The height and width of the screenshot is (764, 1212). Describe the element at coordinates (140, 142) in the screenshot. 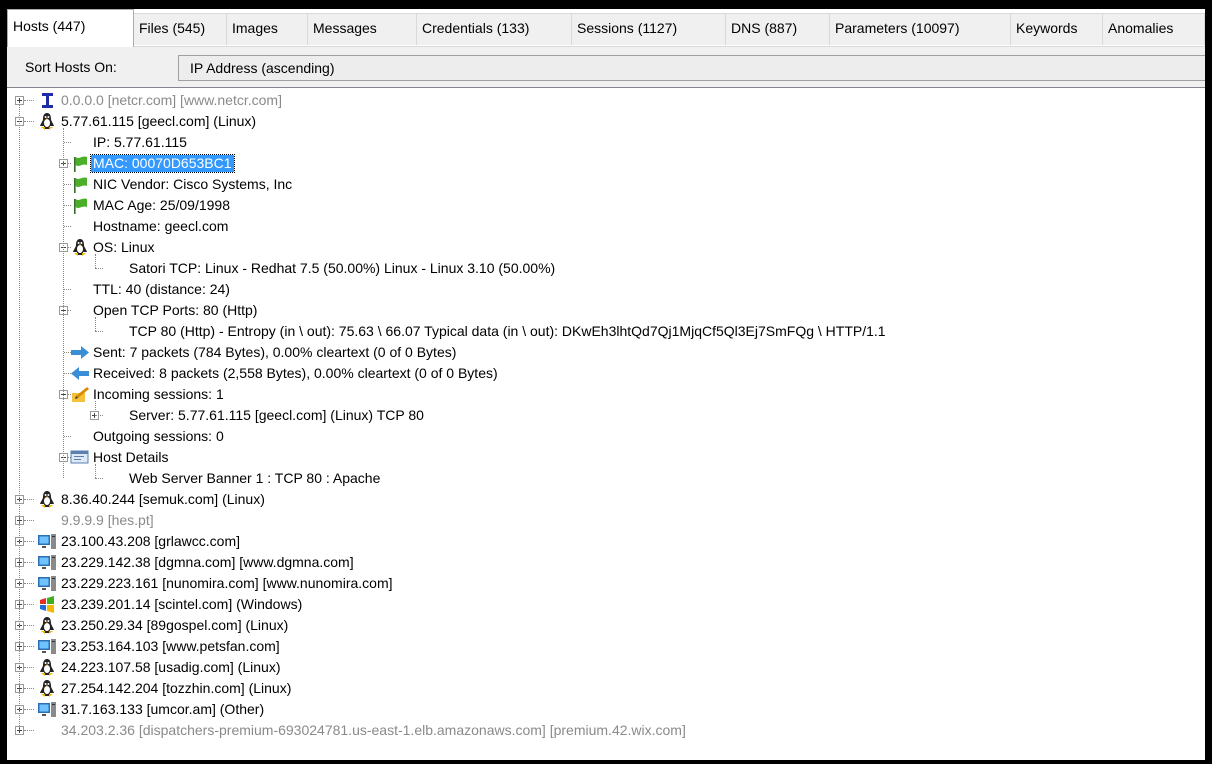

I see `tree-node-label: IP: 5.77.61.115` at that location.